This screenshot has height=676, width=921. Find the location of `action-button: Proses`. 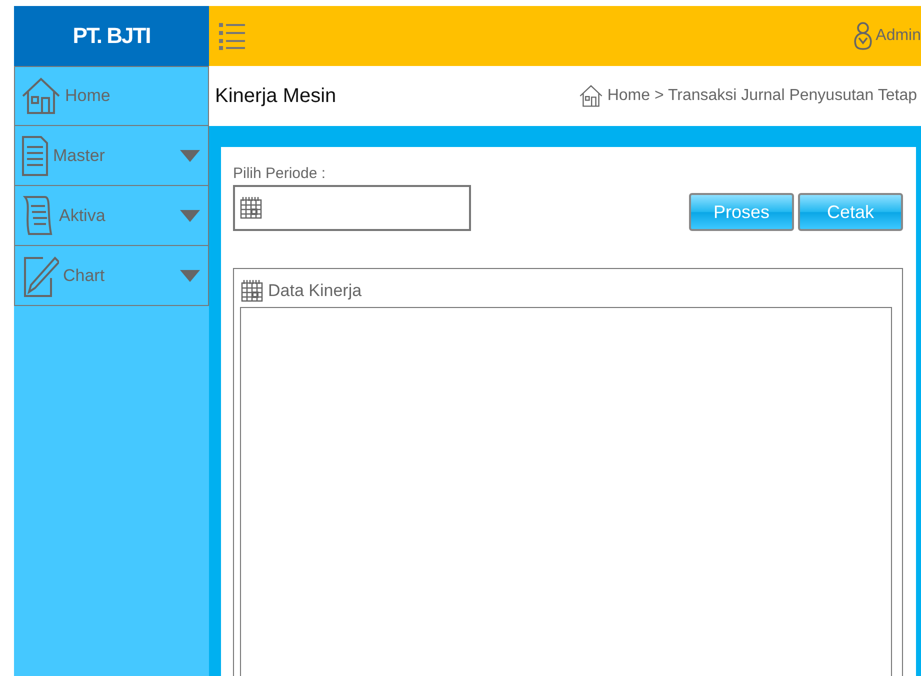

action-button: Proses is located at coordinates (741, 212).